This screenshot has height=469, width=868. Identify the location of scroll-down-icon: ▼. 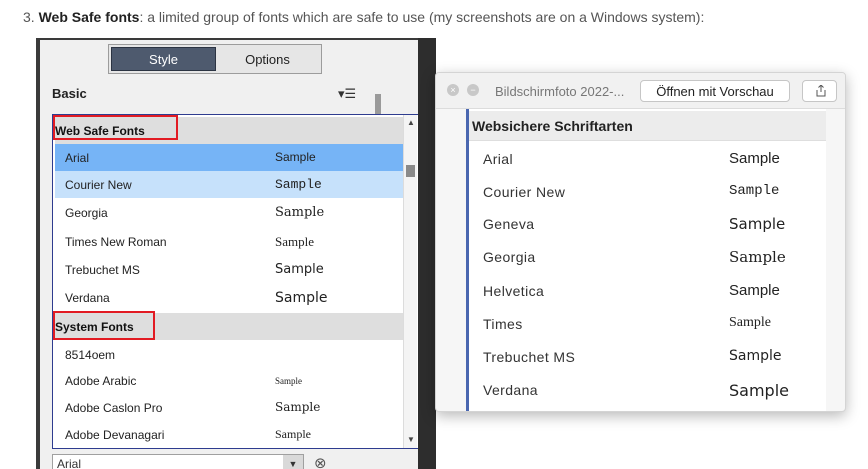
(411, 440).